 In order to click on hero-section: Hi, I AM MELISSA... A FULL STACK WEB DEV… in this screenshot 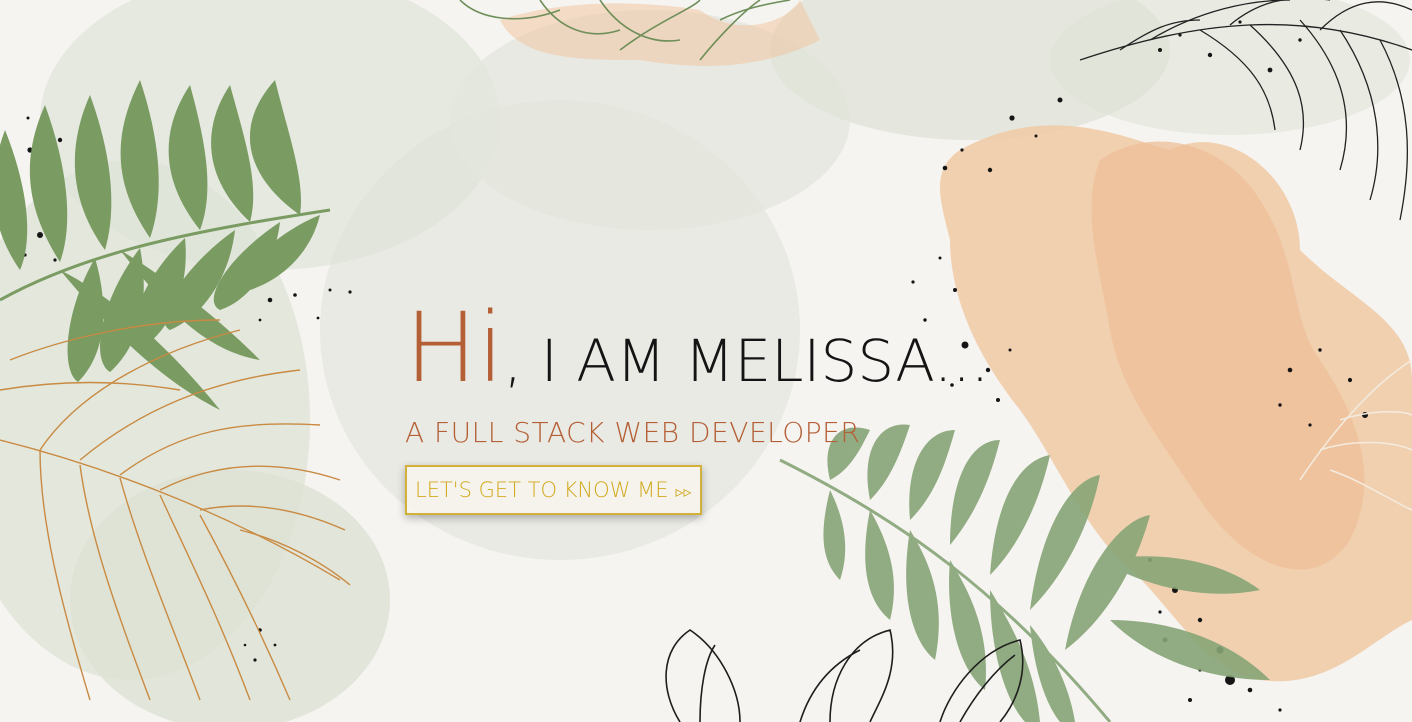, I will do `click(697, 407)`.